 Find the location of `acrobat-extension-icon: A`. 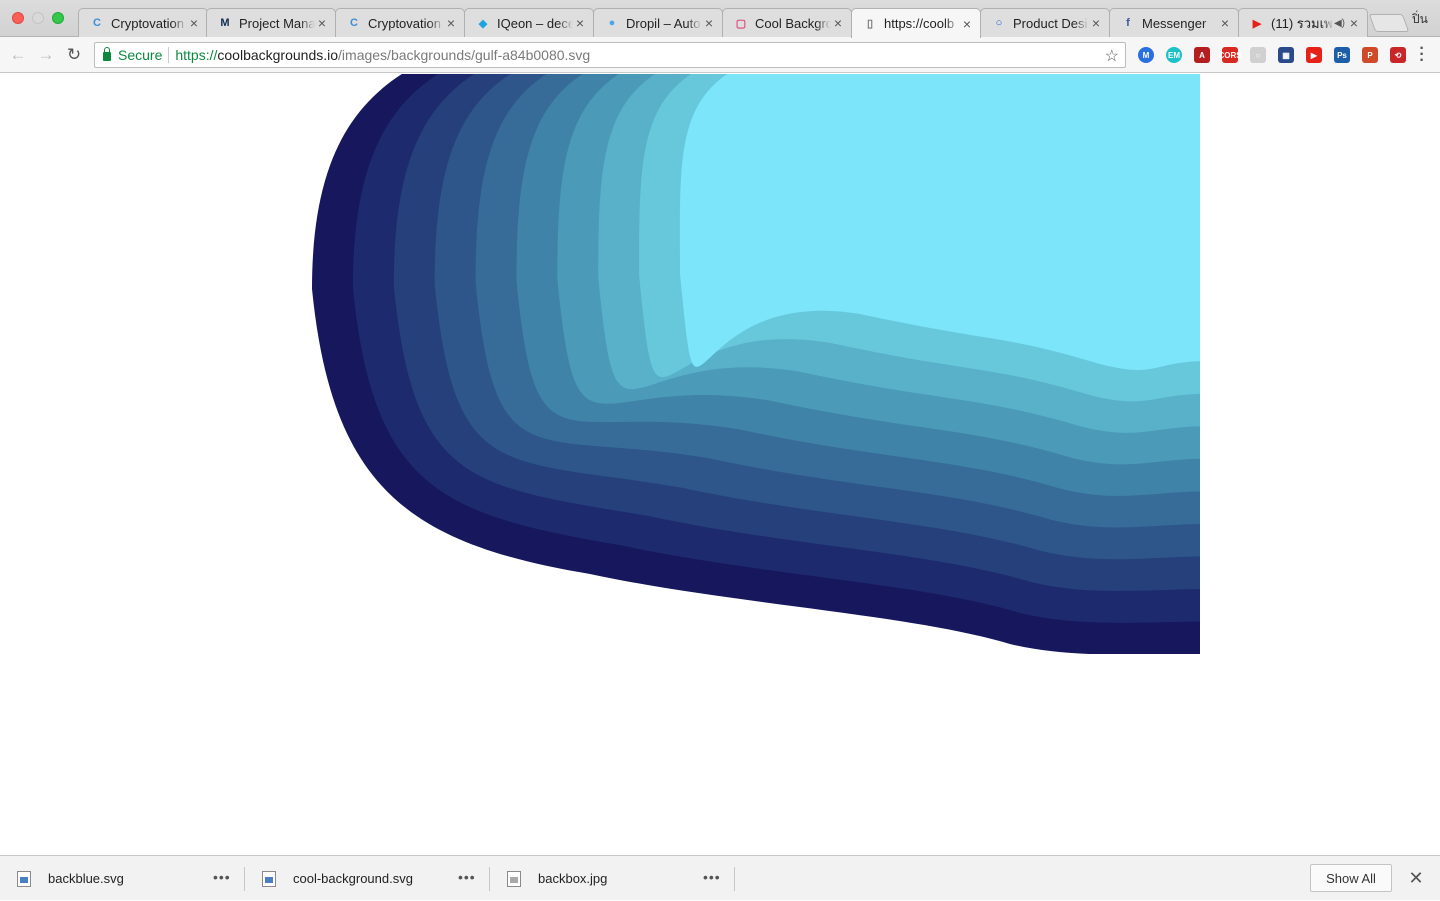

acrobat-extension-icon: A is located at coordinates (1202, 55).